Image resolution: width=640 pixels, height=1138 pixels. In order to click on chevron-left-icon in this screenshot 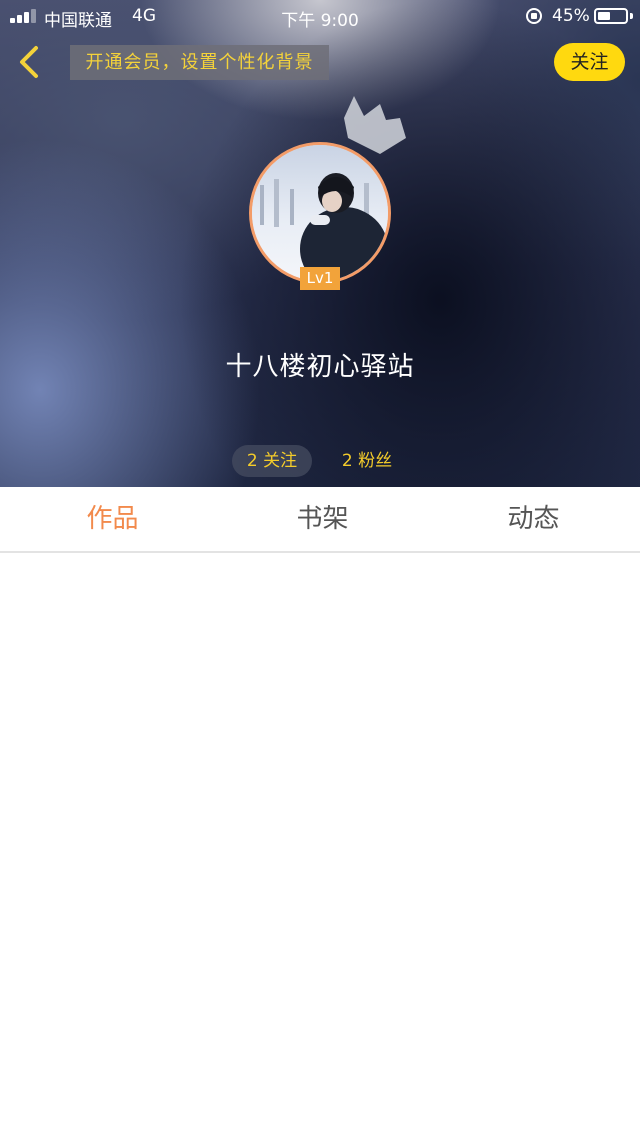, I will do `click(29, 62)`.